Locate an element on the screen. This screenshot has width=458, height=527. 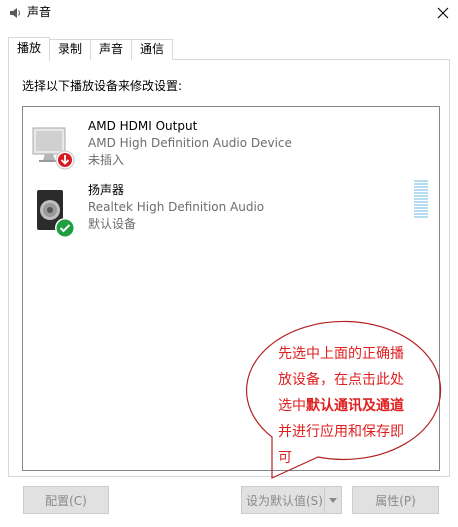
annotation-line: 选中默认通讯及通道 is located at coordinates (350, 406).